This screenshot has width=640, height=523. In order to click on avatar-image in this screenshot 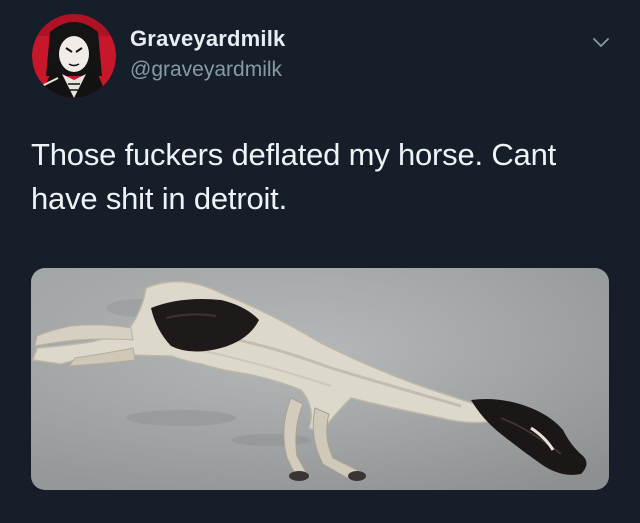, I will do `click(74, 56)`.